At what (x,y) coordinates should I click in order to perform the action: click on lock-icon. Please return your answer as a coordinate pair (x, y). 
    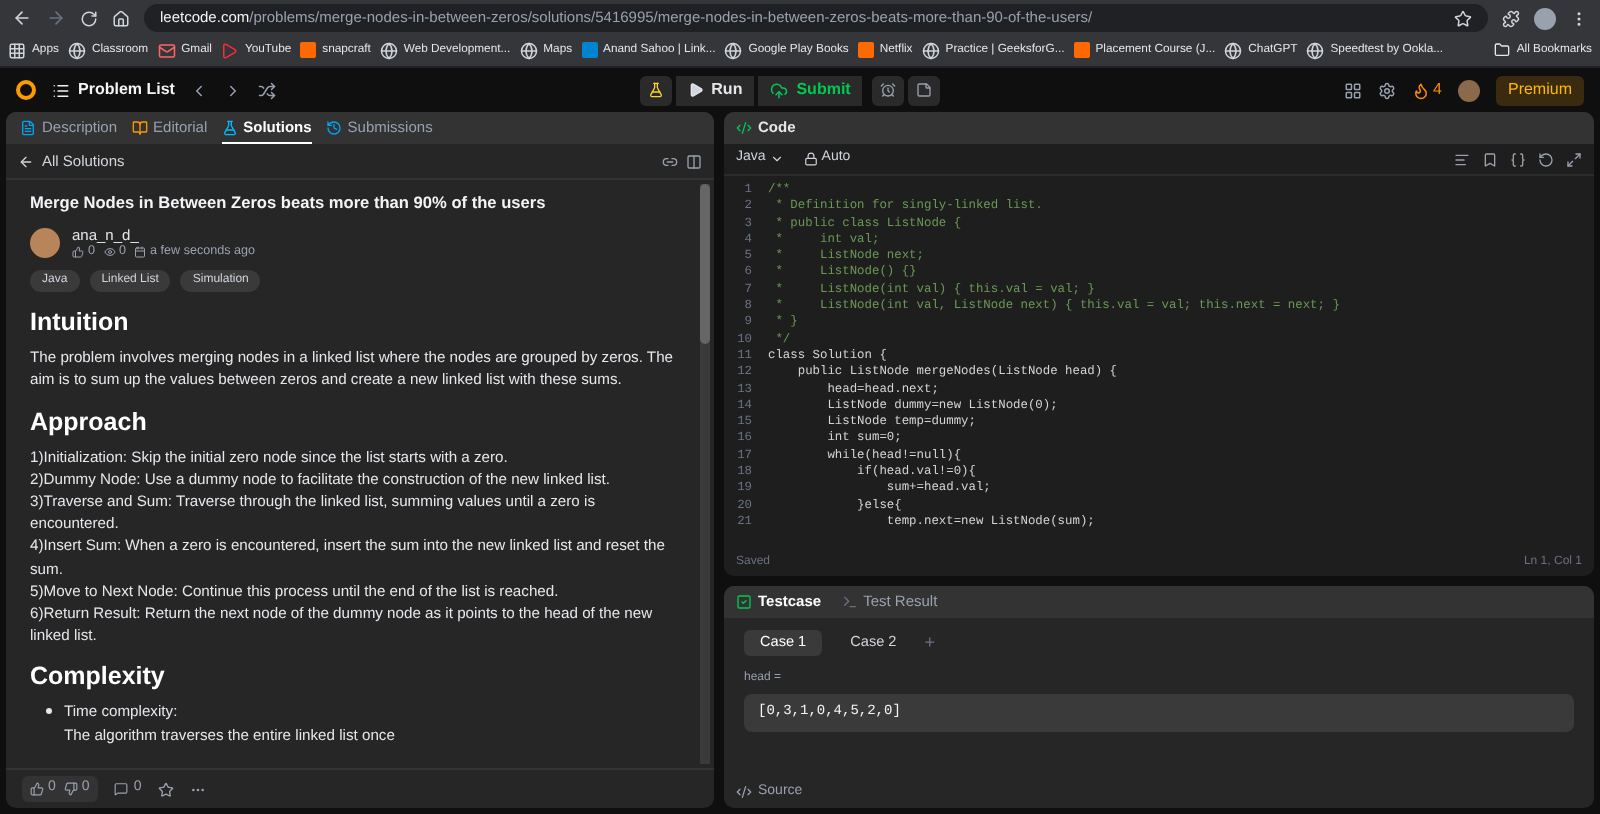
    Looking at the image, I should click on (810, 159).